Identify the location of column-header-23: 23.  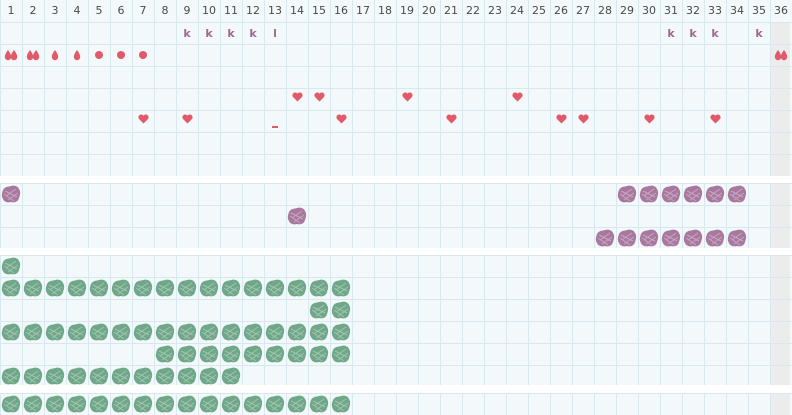
(495, 11).